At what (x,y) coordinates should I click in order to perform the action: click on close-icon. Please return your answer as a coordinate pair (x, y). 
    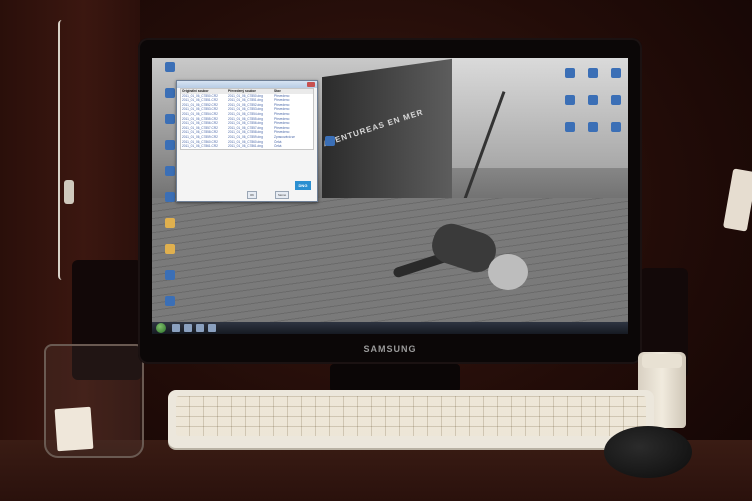
    Looking at the image, I should click on (311, 84).